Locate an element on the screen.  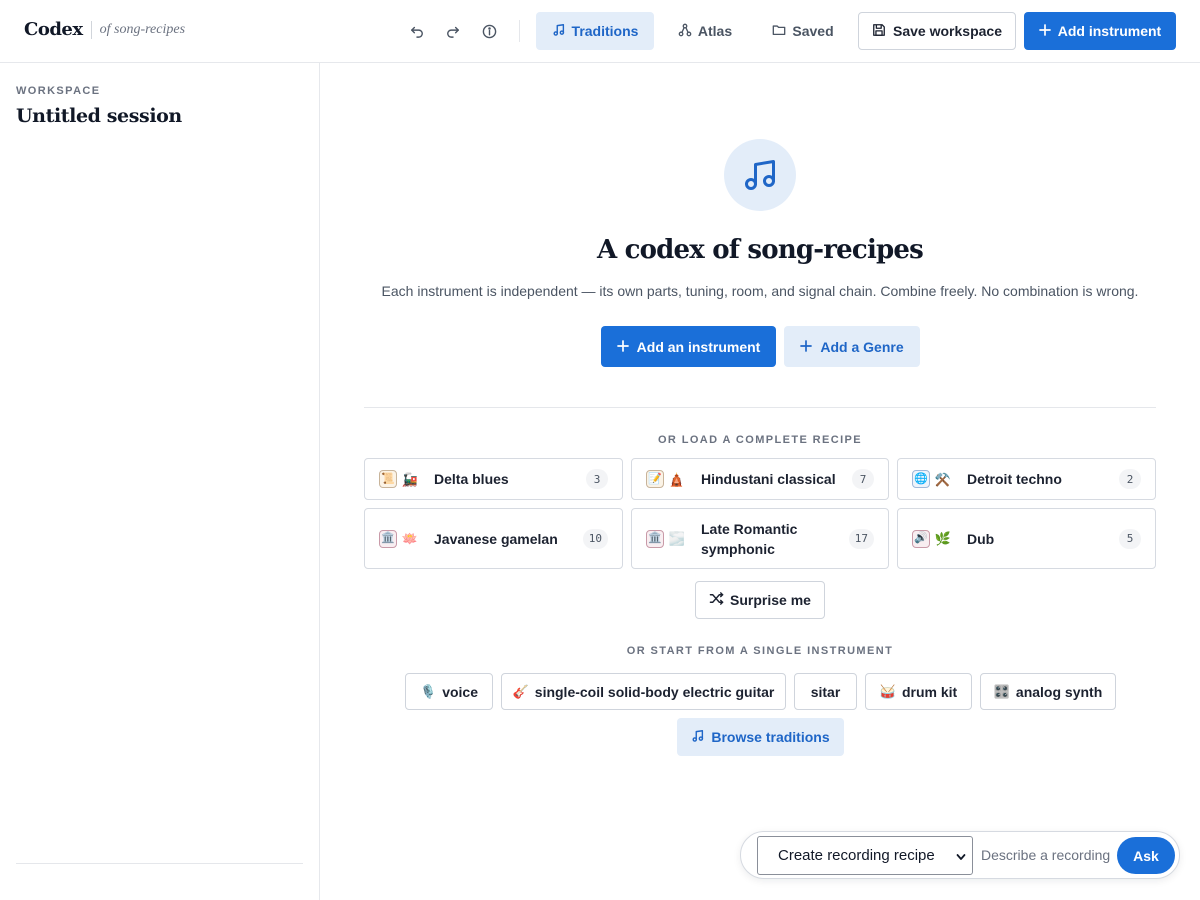
tab-atlas-label: Atlas is located at coordinates (715, 31).